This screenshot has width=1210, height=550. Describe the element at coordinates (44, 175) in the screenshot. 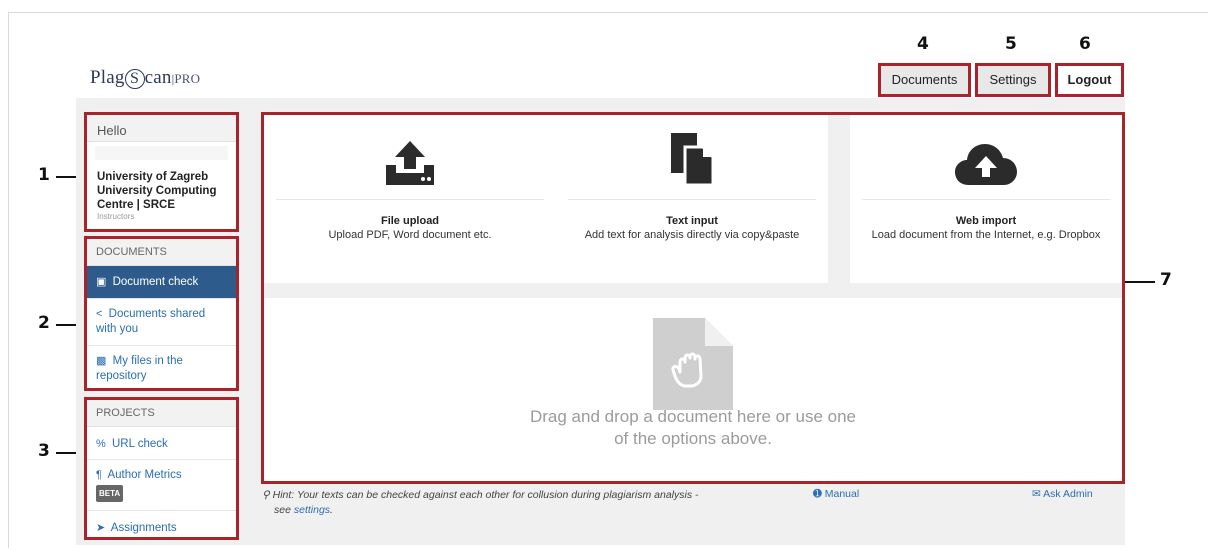

I see `callout-1: 1` at that location.